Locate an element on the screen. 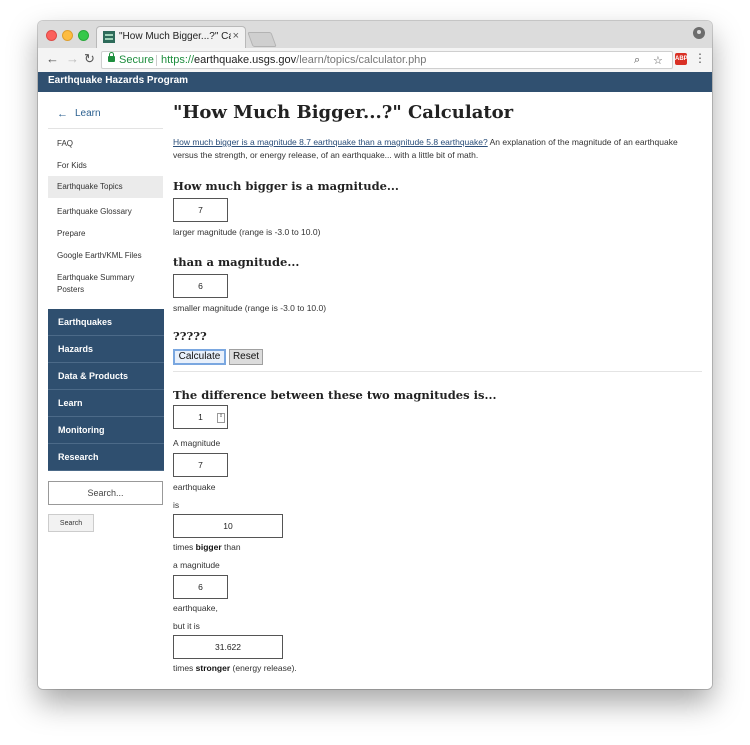 Image resolution: width=750 pixels, height=745 pixels. address-separator is located at coordinates (156, 60).